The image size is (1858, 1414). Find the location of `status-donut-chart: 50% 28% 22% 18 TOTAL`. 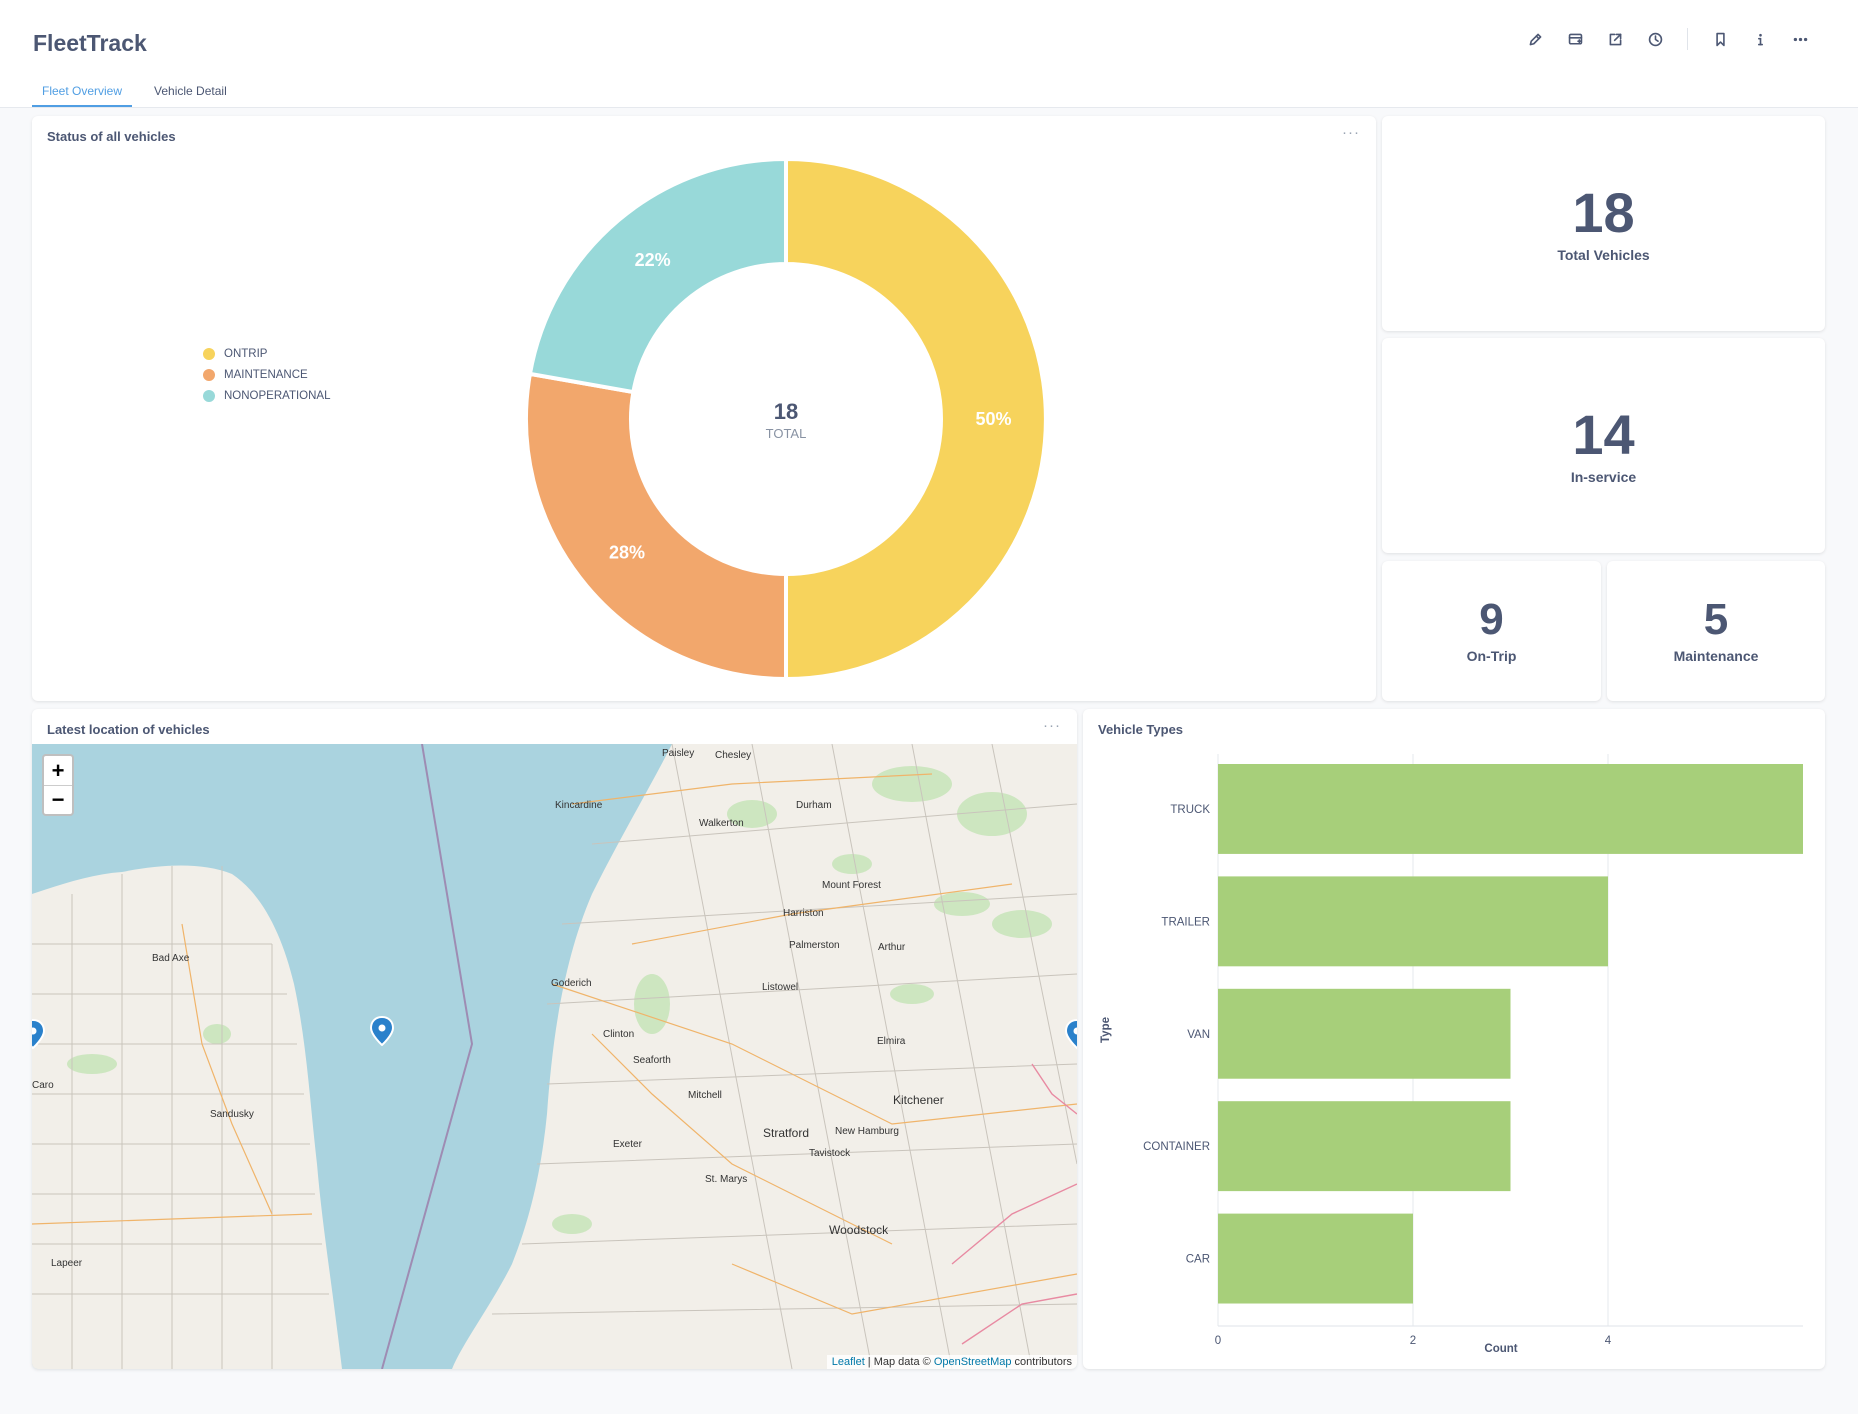

status-donut-chart: 50% 28% 22% 18 TOTAL is located at coordinates (786, 419).